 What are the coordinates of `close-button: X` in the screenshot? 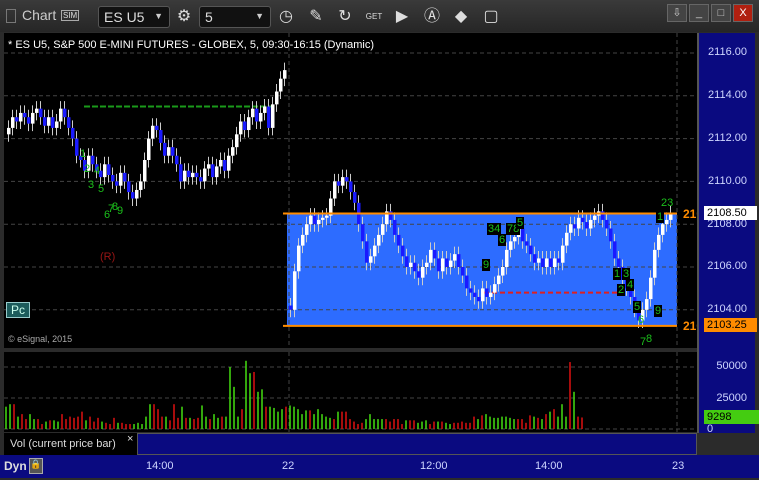 It's located at (743, 13).